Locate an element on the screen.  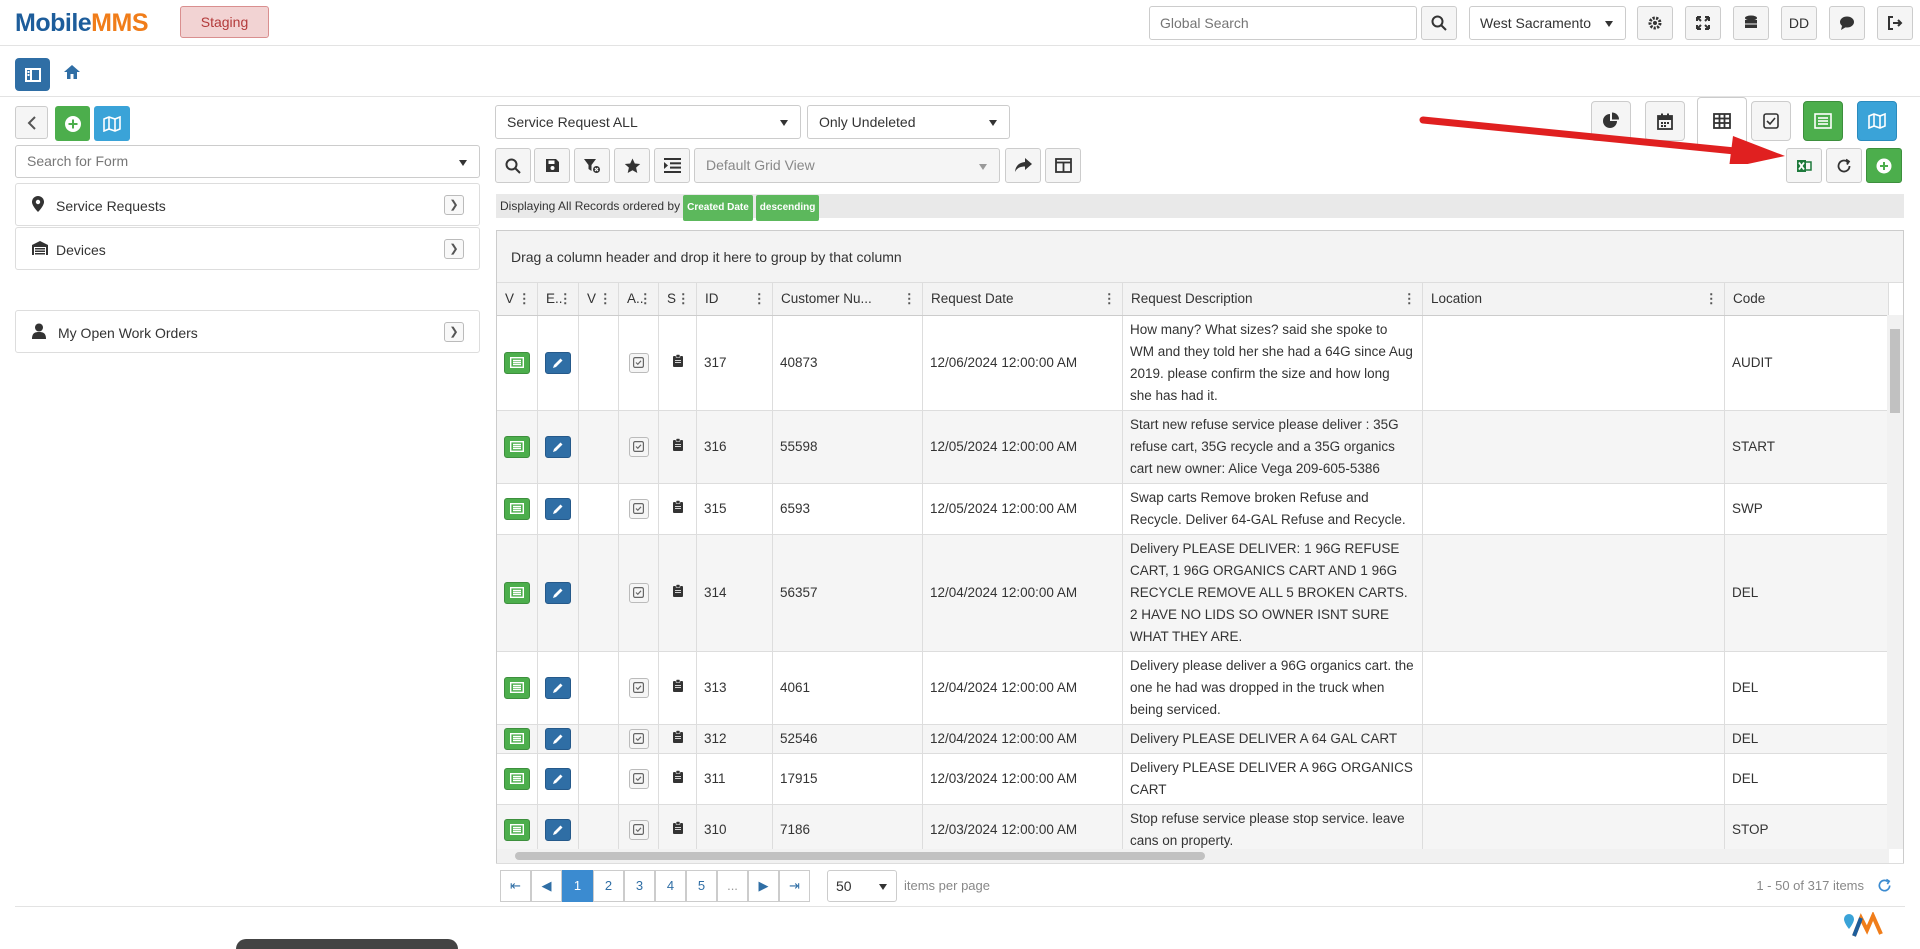
collapse-back-button is located at coordinates (31, 122).